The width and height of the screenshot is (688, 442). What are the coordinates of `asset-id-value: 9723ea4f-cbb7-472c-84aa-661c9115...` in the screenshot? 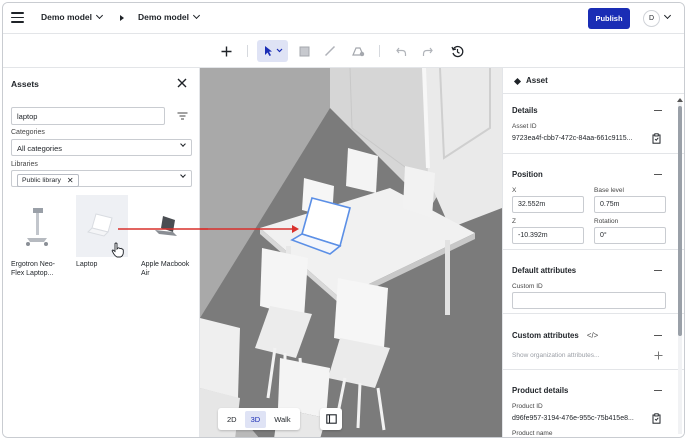 It's located at (572, 138).